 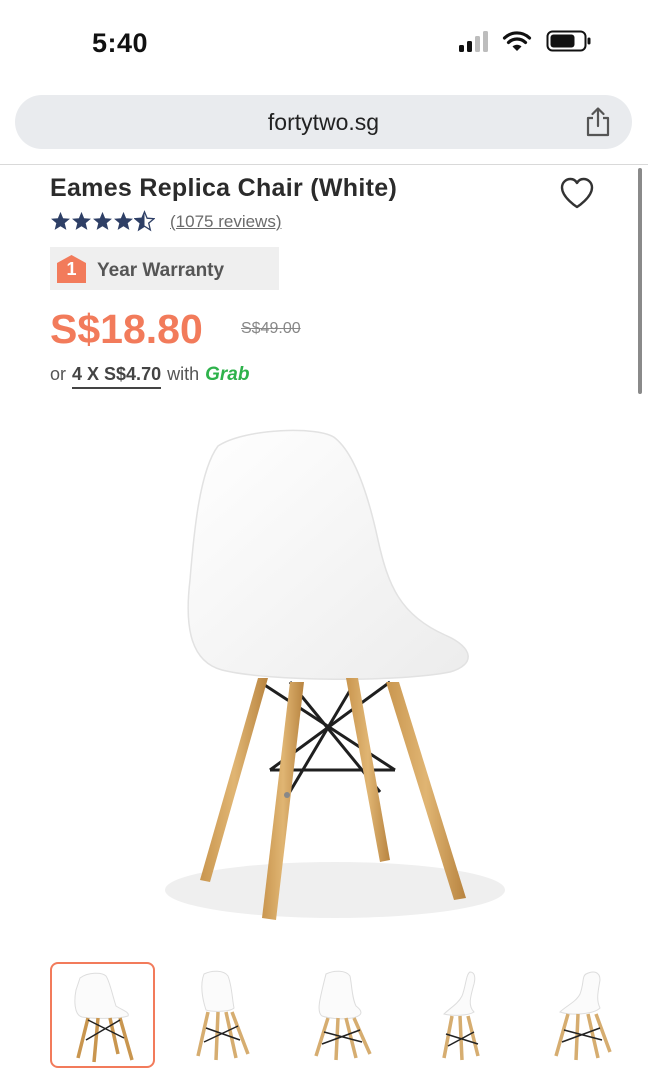 I want to click on status-bar: 5:40, so click(x=324, y=45).